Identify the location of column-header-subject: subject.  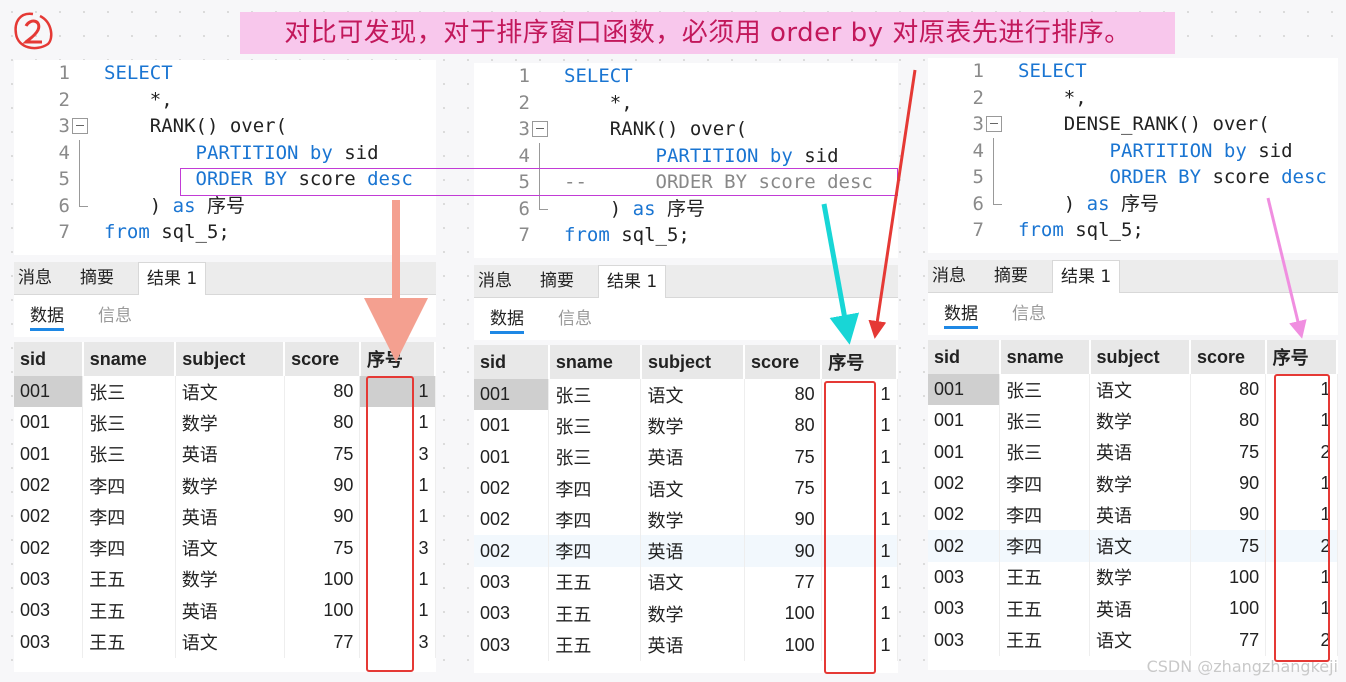
(693, 362).